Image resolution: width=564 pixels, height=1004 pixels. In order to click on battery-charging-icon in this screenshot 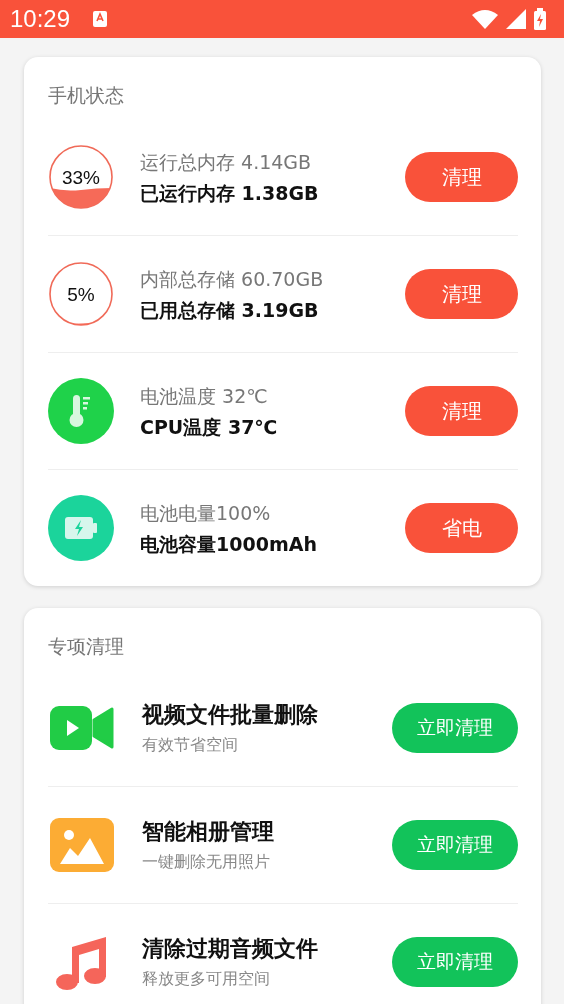, I will do `click(540, 19)`.